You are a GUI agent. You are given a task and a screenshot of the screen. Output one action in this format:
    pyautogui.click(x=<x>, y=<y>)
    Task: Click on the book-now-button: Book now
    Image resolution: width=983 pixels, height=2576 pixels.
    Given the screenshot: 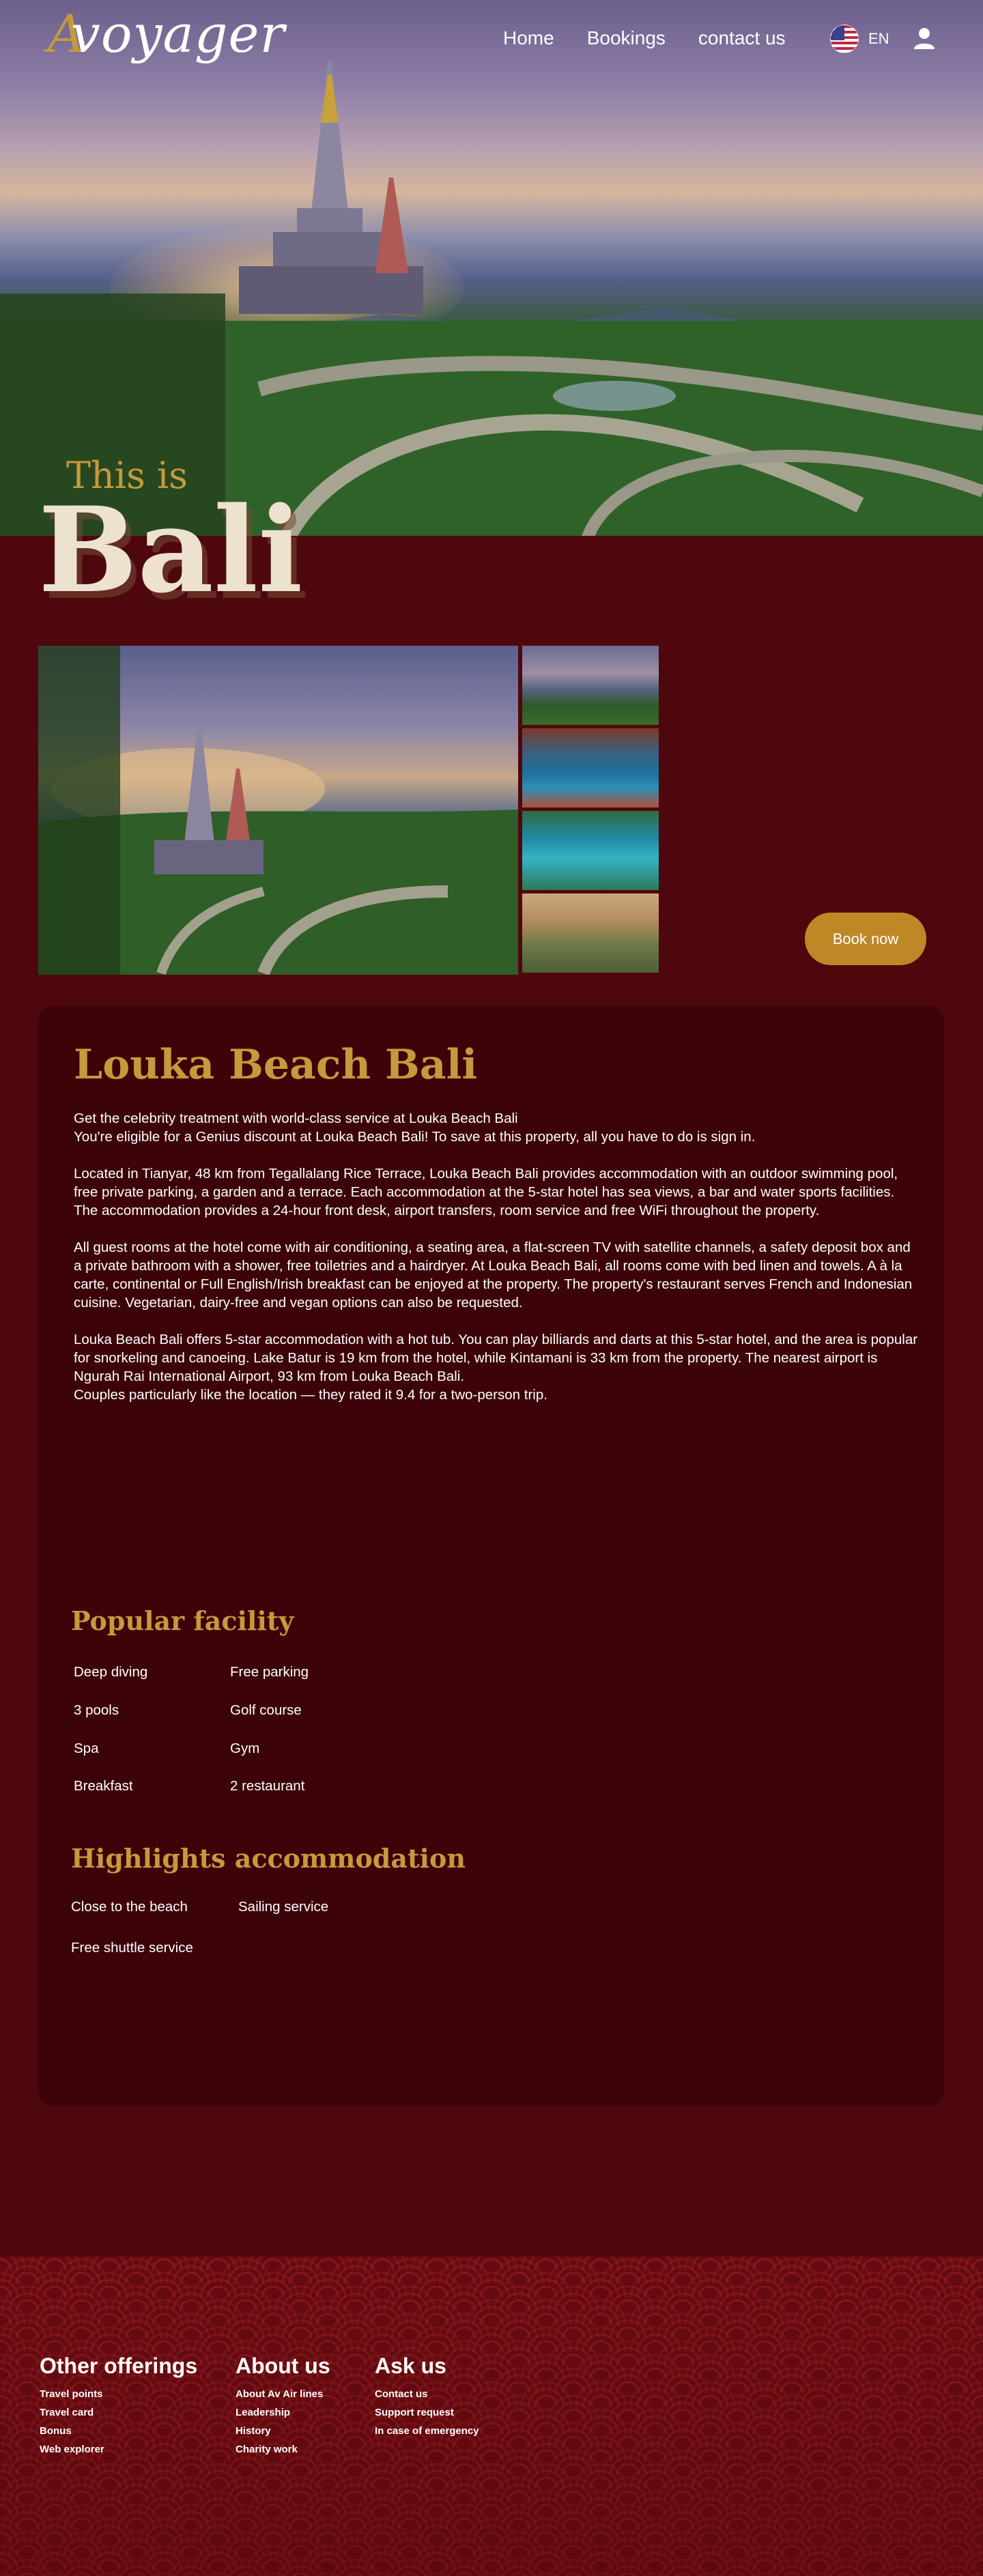 What is the action you would take?
    pyautogui.click(x=866, y=939)
    